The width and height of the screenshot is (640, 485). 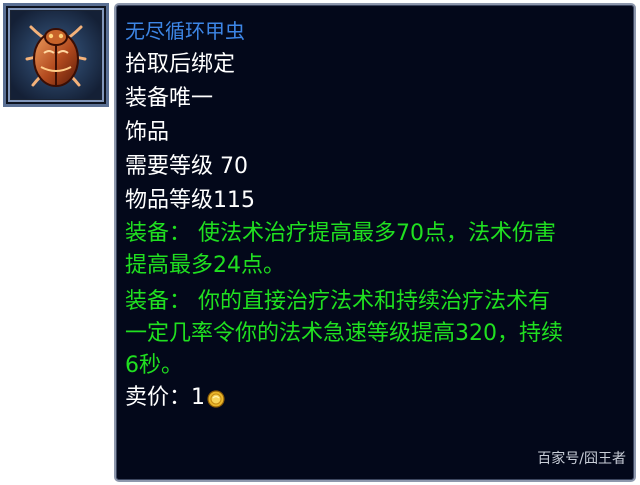 What do you see at coordinates (337, 301) in the screenshot?
I see `effect-2-line-1: 装备： 你的直接治疗法术和持续治疗法术有` at bounding box center [337, 301].